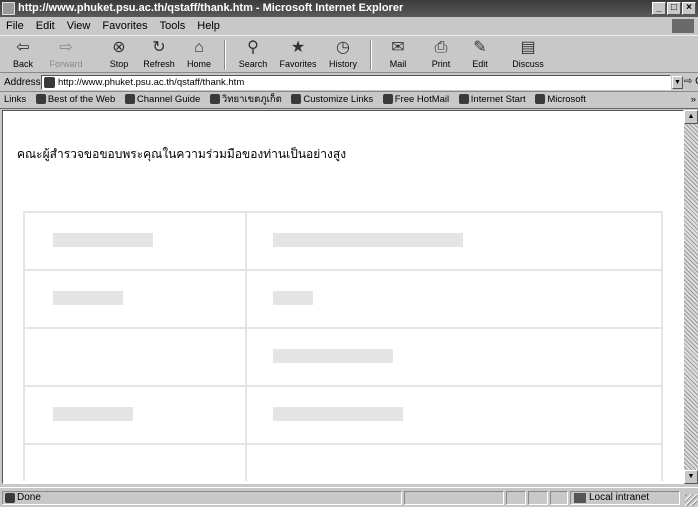 The width and height of the screenshot is (698, 507). I want to click on windows-logo-icon, so click(683, 26).